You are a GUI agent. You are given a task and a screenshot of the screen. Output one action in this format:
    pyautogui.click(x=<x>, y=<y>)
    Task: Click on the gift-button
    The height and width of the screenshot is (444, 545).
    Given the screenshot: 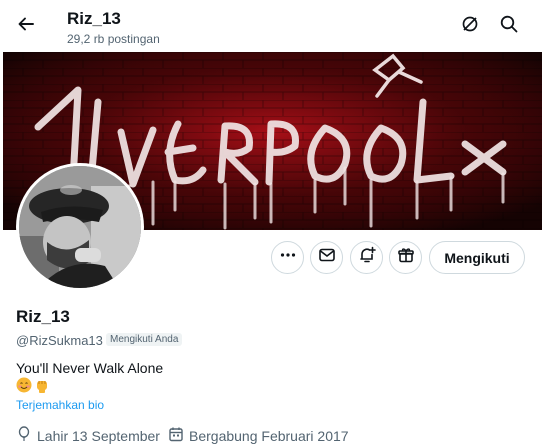 What is the action you would take?
    pyautogui.click(x=405, y=257)
    